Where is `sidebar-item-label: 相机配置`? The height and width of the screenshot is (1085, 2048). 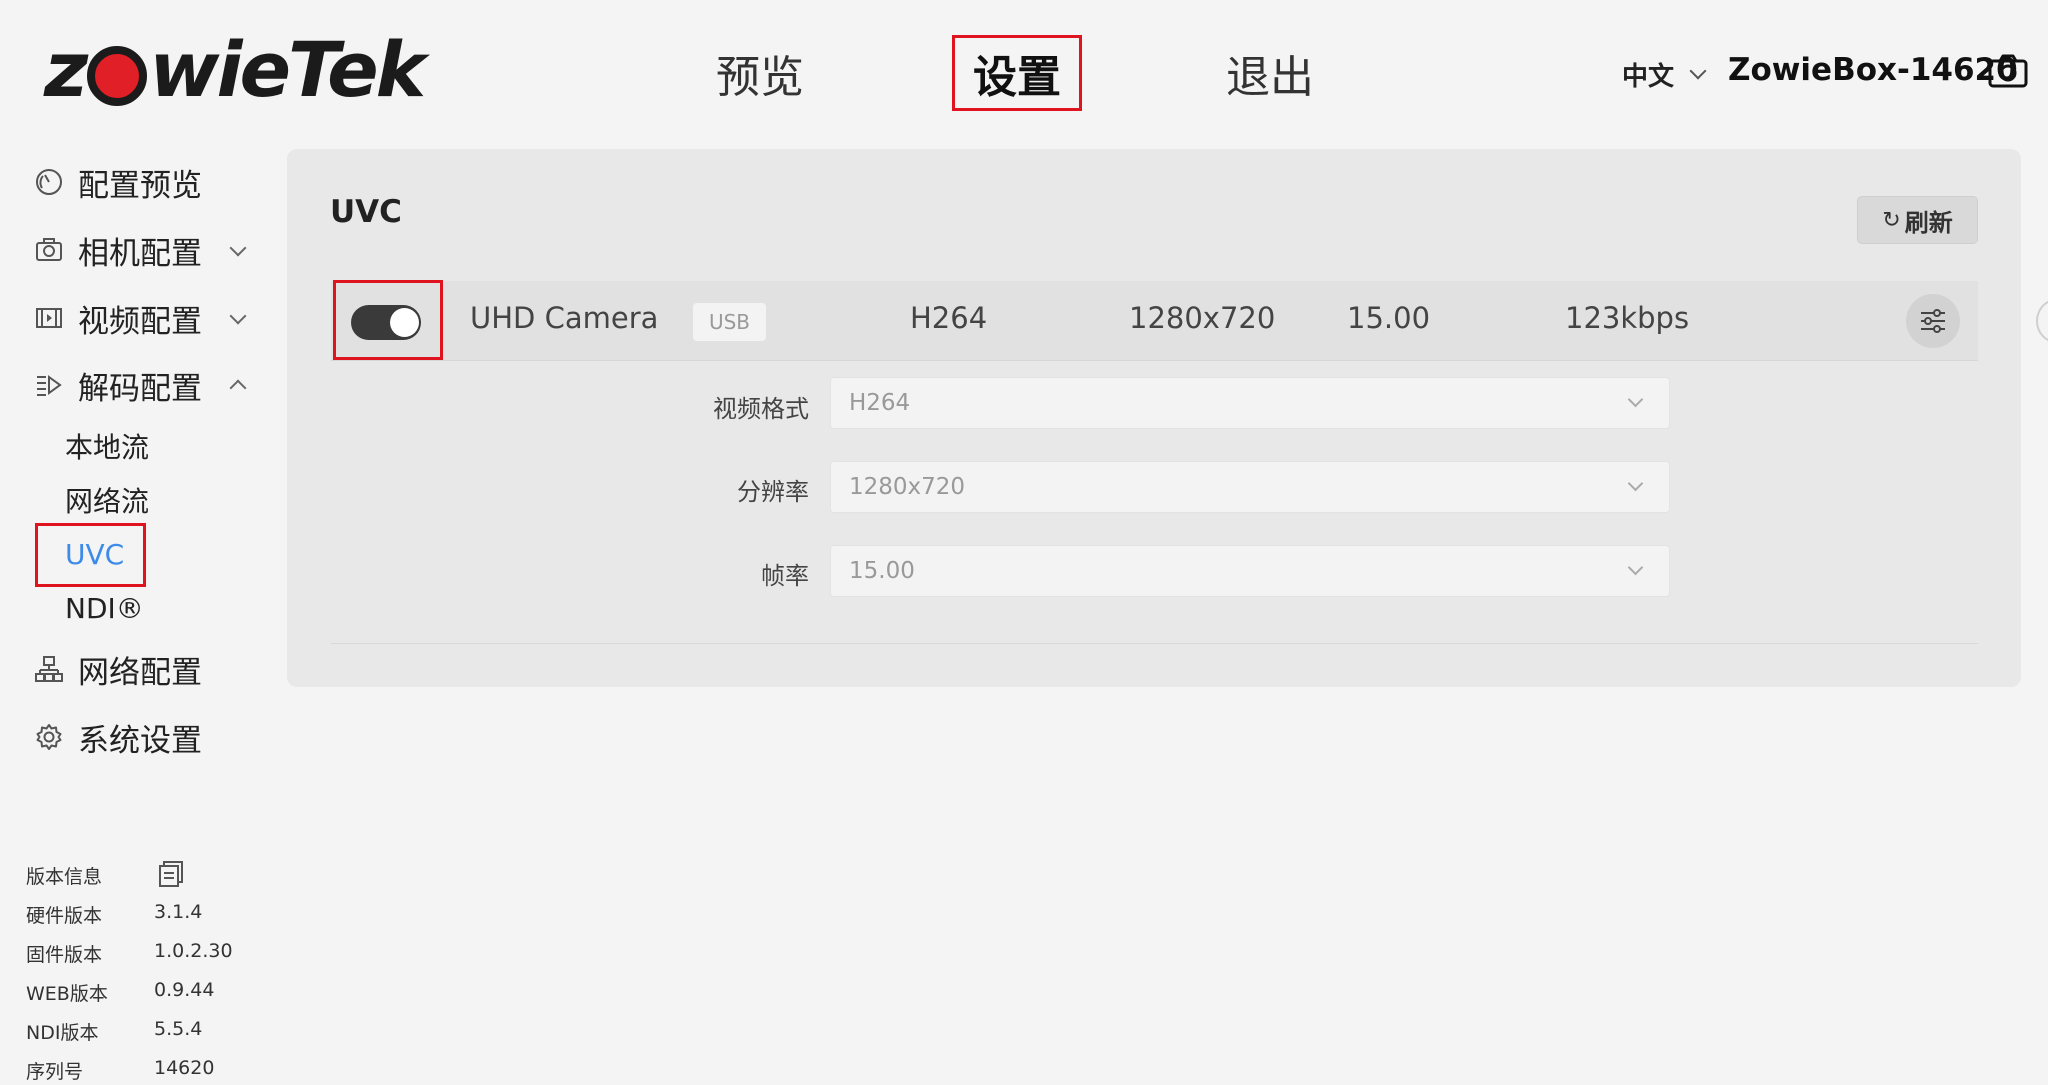 sidebar-item-label: 相机配置 is located at coordinates (140, 253).